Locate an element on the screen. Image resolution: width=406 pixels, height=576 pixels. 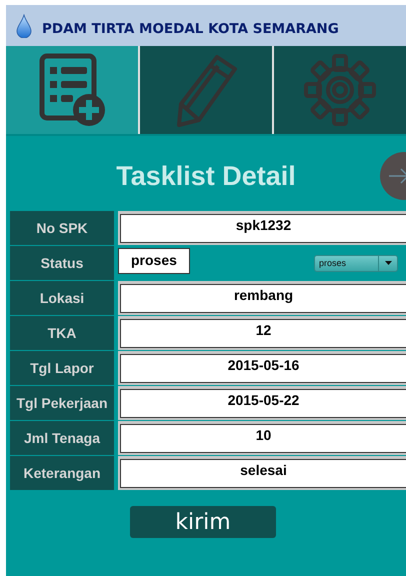
field-label: Lokasi is located at coordinates (62, 298).